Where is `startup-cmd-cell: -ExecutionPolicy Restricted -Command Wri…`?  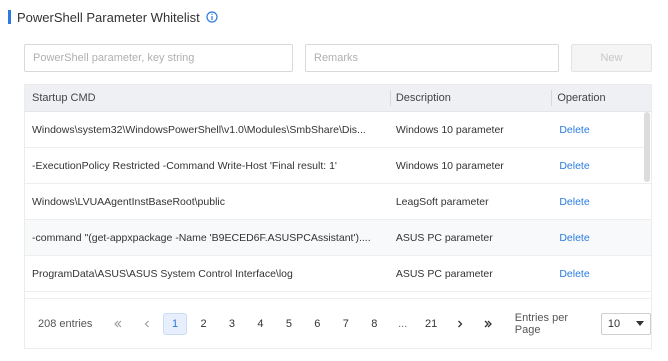 startup-cmd-cell: -ExecutionPolicy Restricted -Command Wri… is located at coordinates (184, 165).